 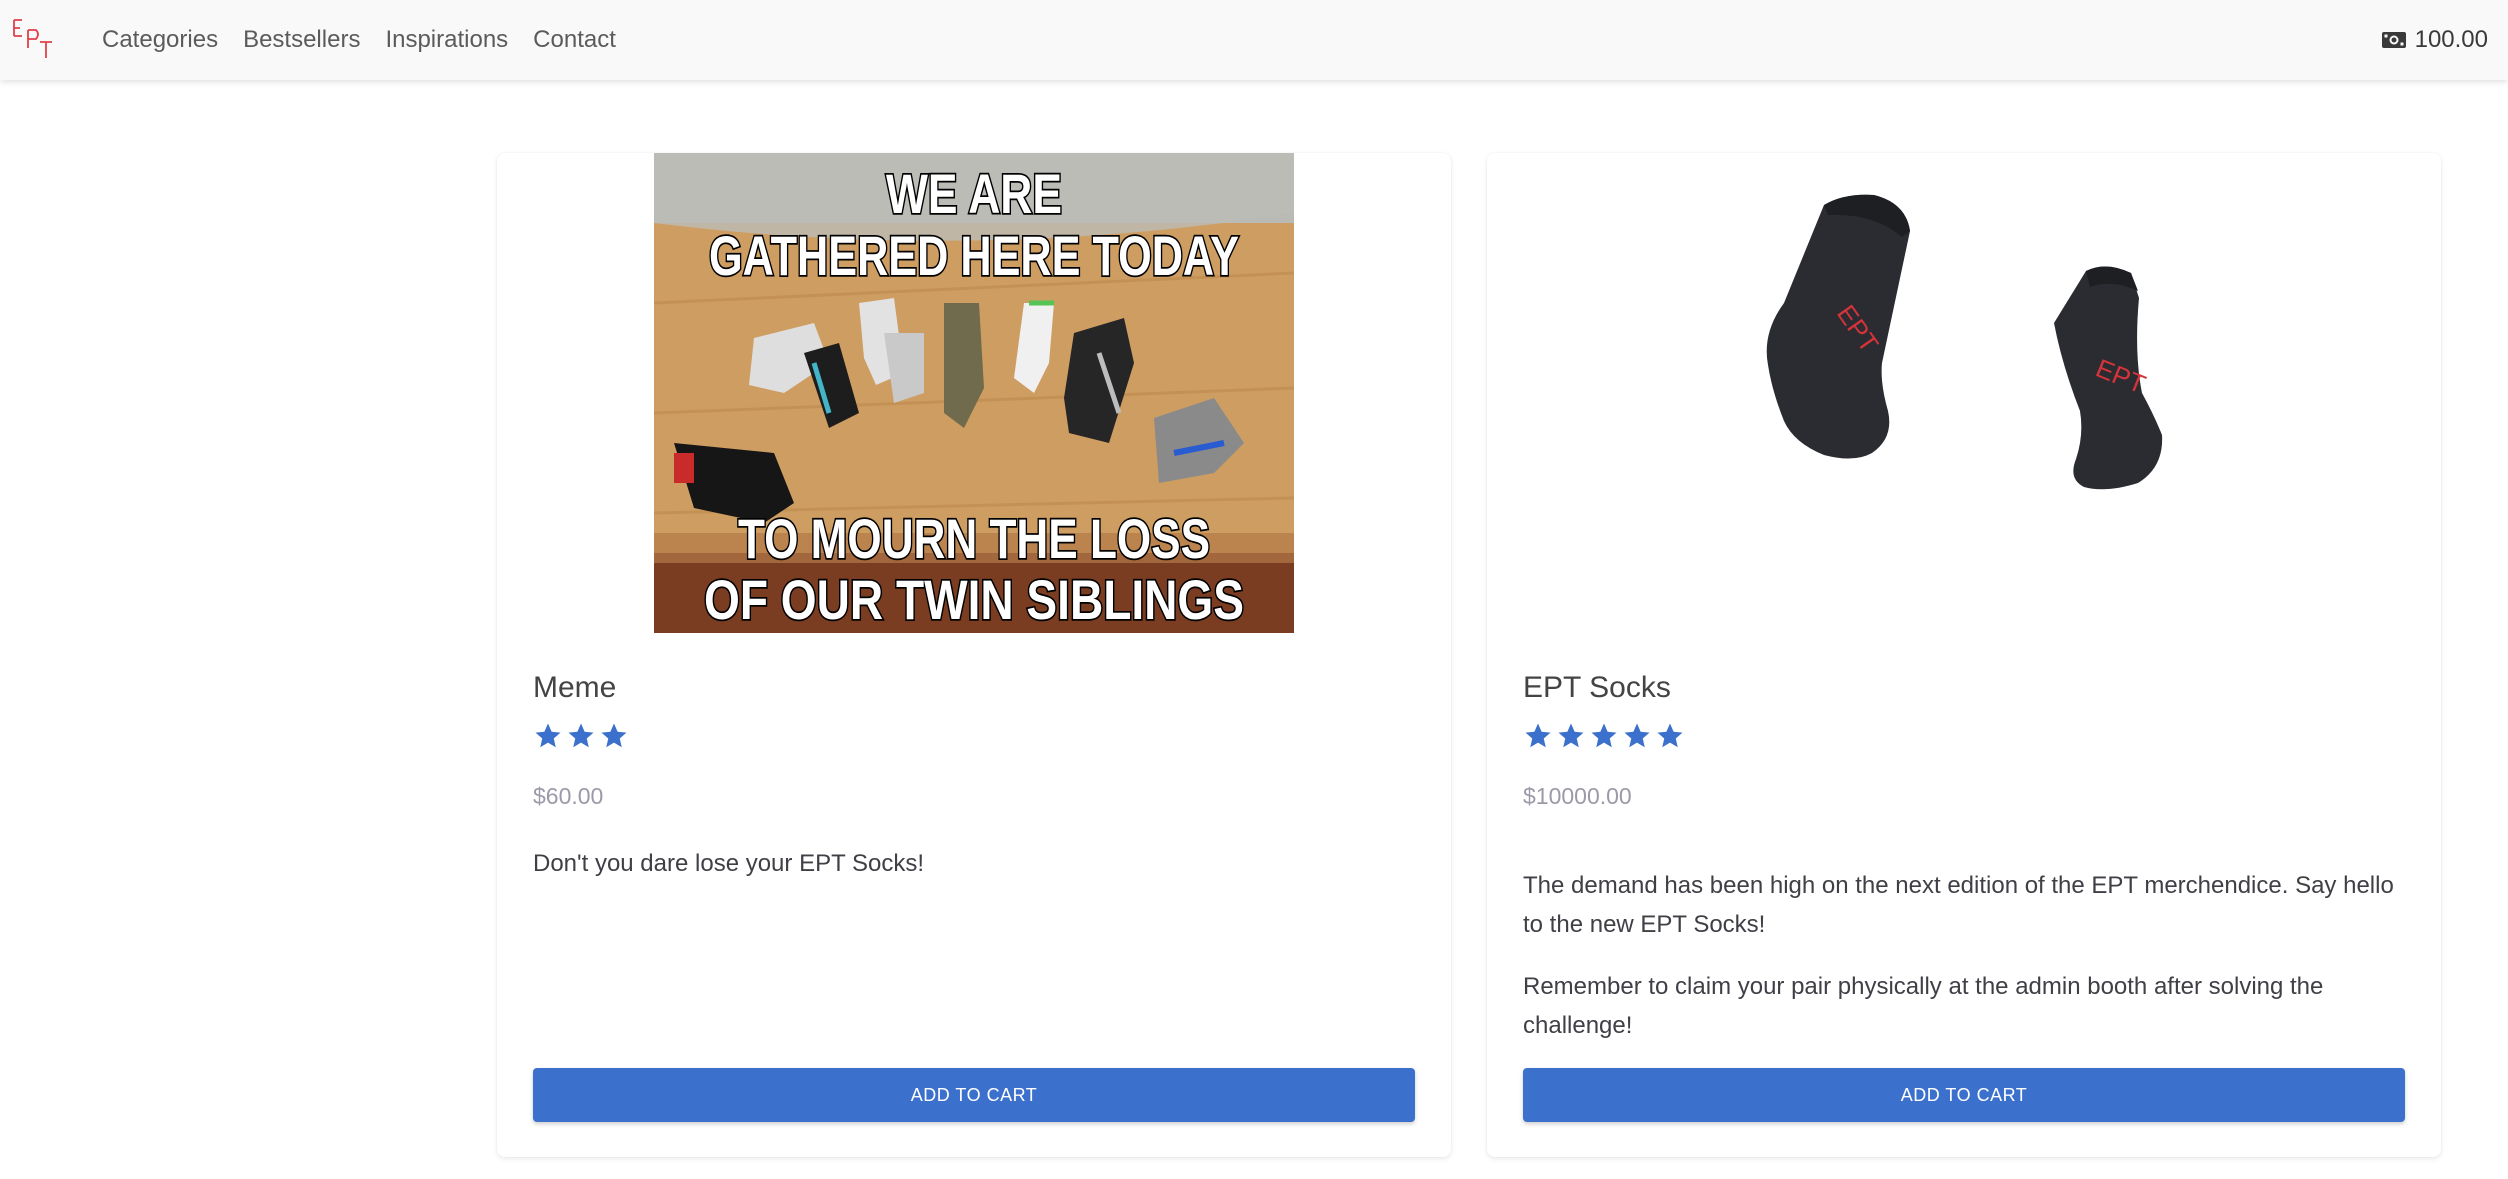 What do you see at coordinates (1597, 688) in the screenshot?
I see `product-title: EPT Socks` at bounding box center [1597, 688].